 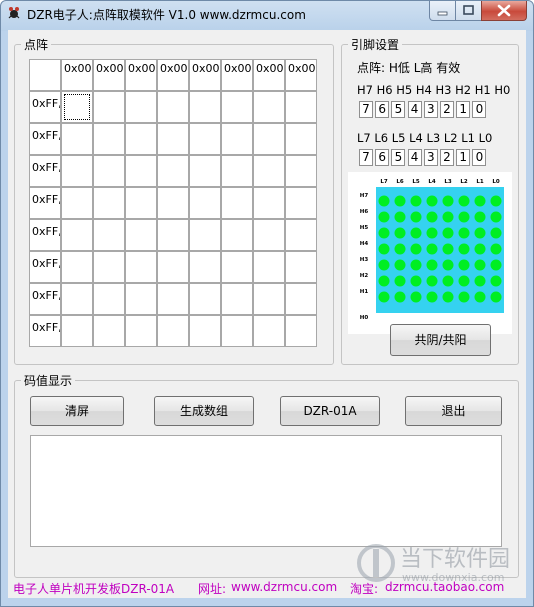 What do you see at coordinates (479, 109) in the screenshot?
I see `h-pin-input: 0` at bounding box center [479, 109].